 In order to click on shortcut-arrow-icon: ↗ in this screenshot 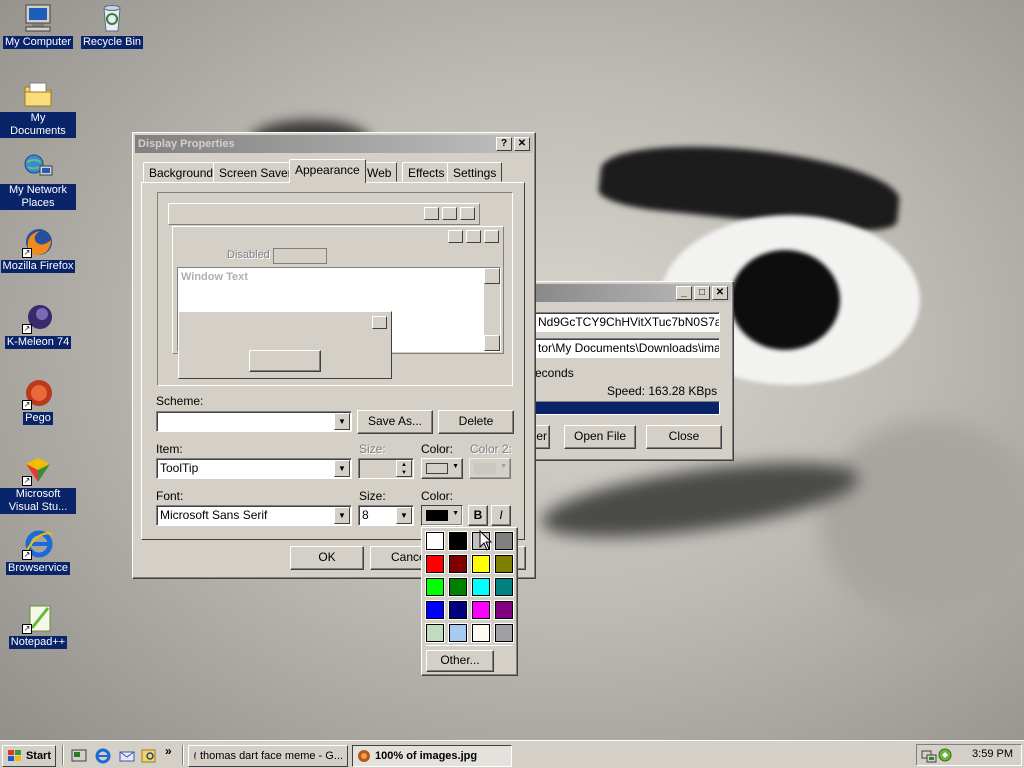, I will do `click(27, 253)`.